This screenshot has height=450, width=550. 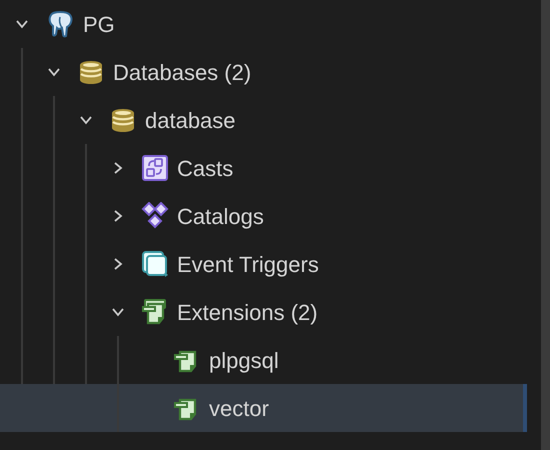 I want to click on node-label: Event Triggers, so click(x=248, y=264).